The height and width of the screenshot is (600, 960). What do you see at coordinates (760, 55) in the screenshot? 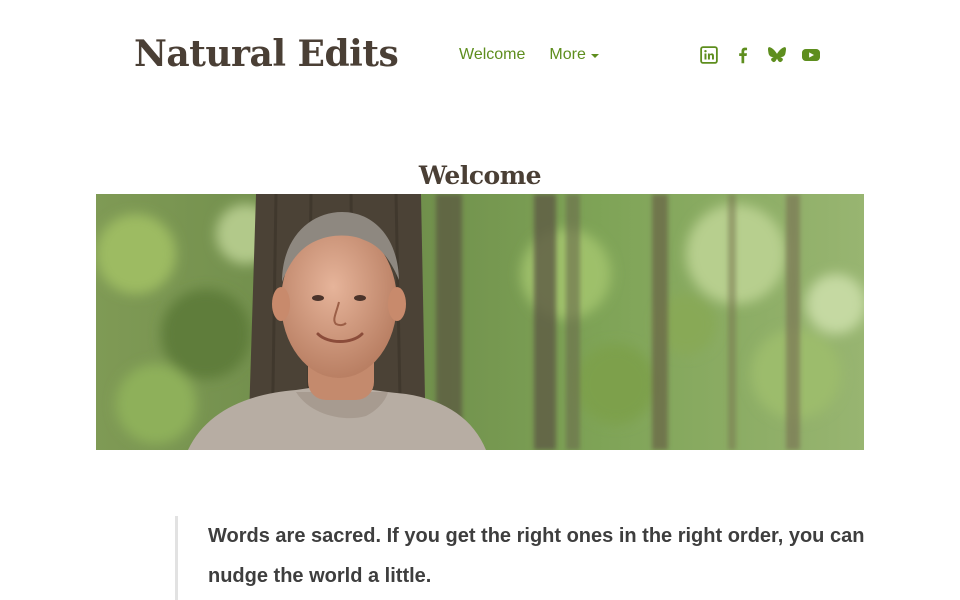
I see `social-links` at bounding box center [760, 55].